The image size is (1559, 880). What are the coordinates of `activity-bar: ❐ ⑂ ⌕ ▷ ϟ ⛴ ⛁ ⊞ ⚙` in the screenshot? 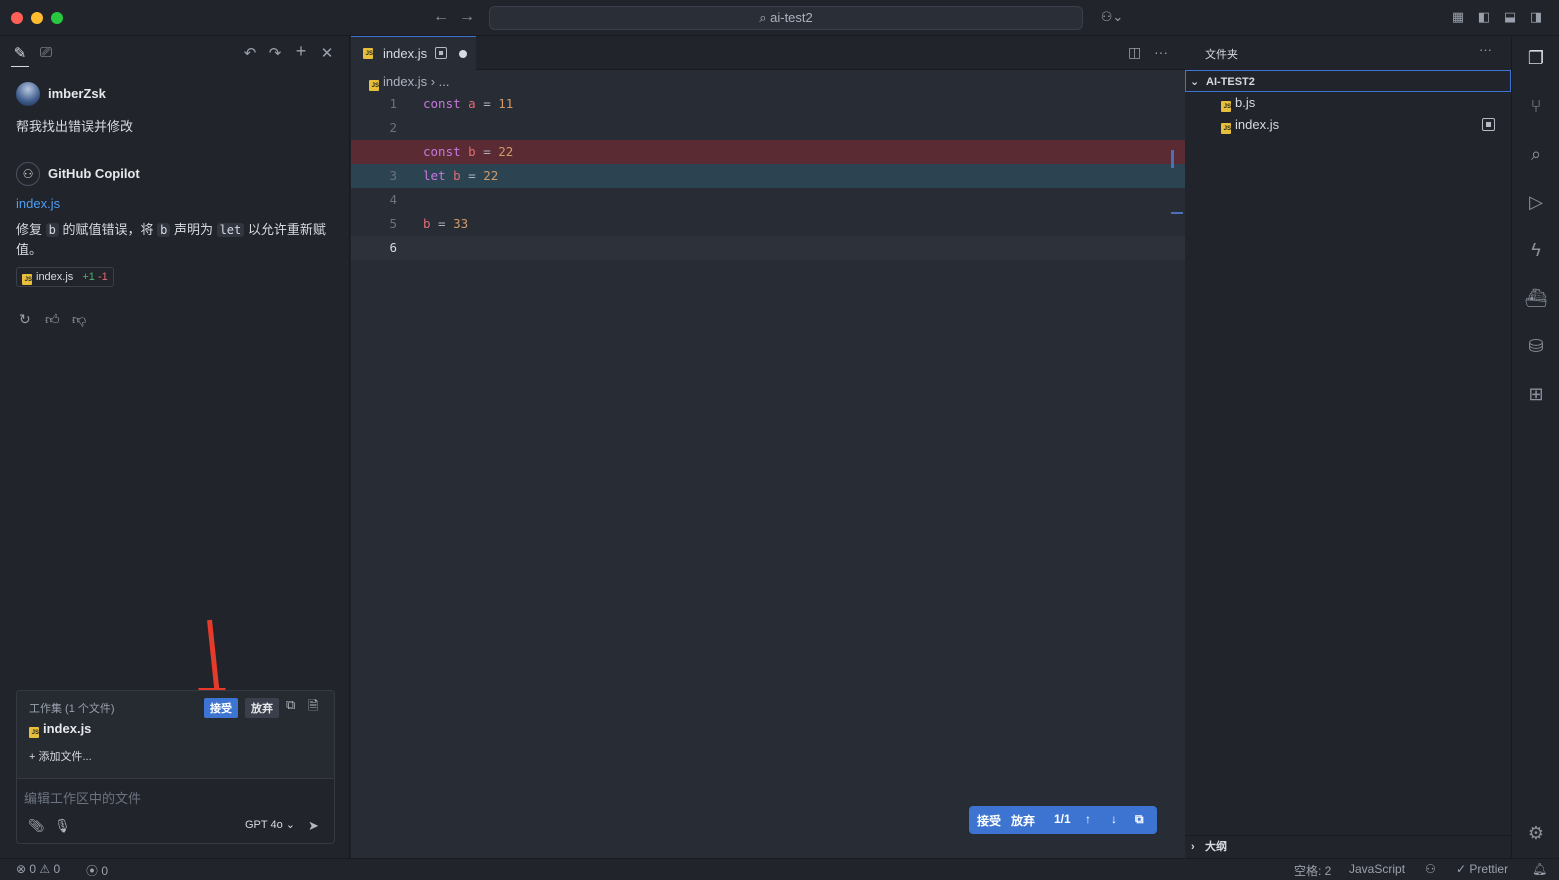 It's located at (1535, 447).